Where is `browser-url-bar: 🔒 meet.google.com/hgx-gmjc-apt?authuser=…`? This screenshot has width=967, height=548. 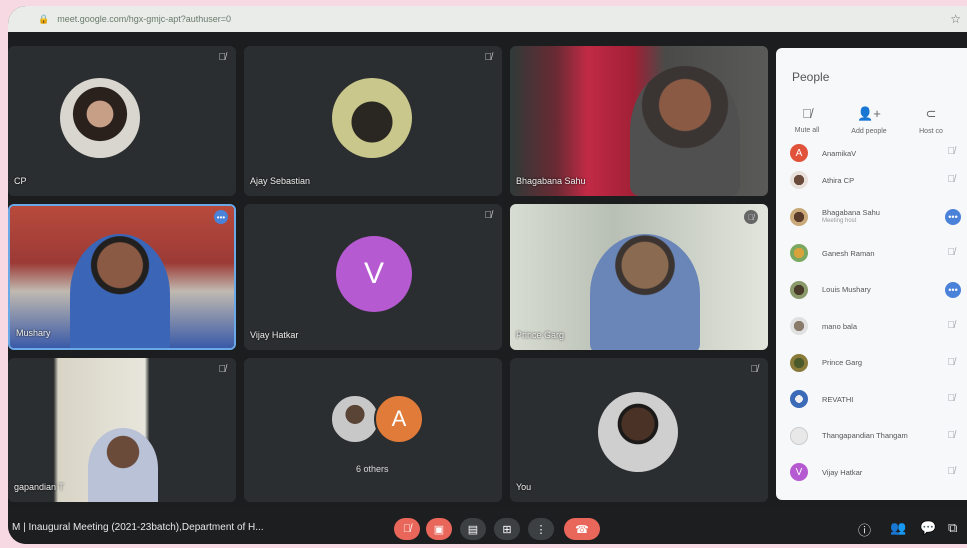 browser-url-bar: 🔒 meet.google.com/hgx-gmjc-apt?authuser=… is located at coordinates (487, 19).